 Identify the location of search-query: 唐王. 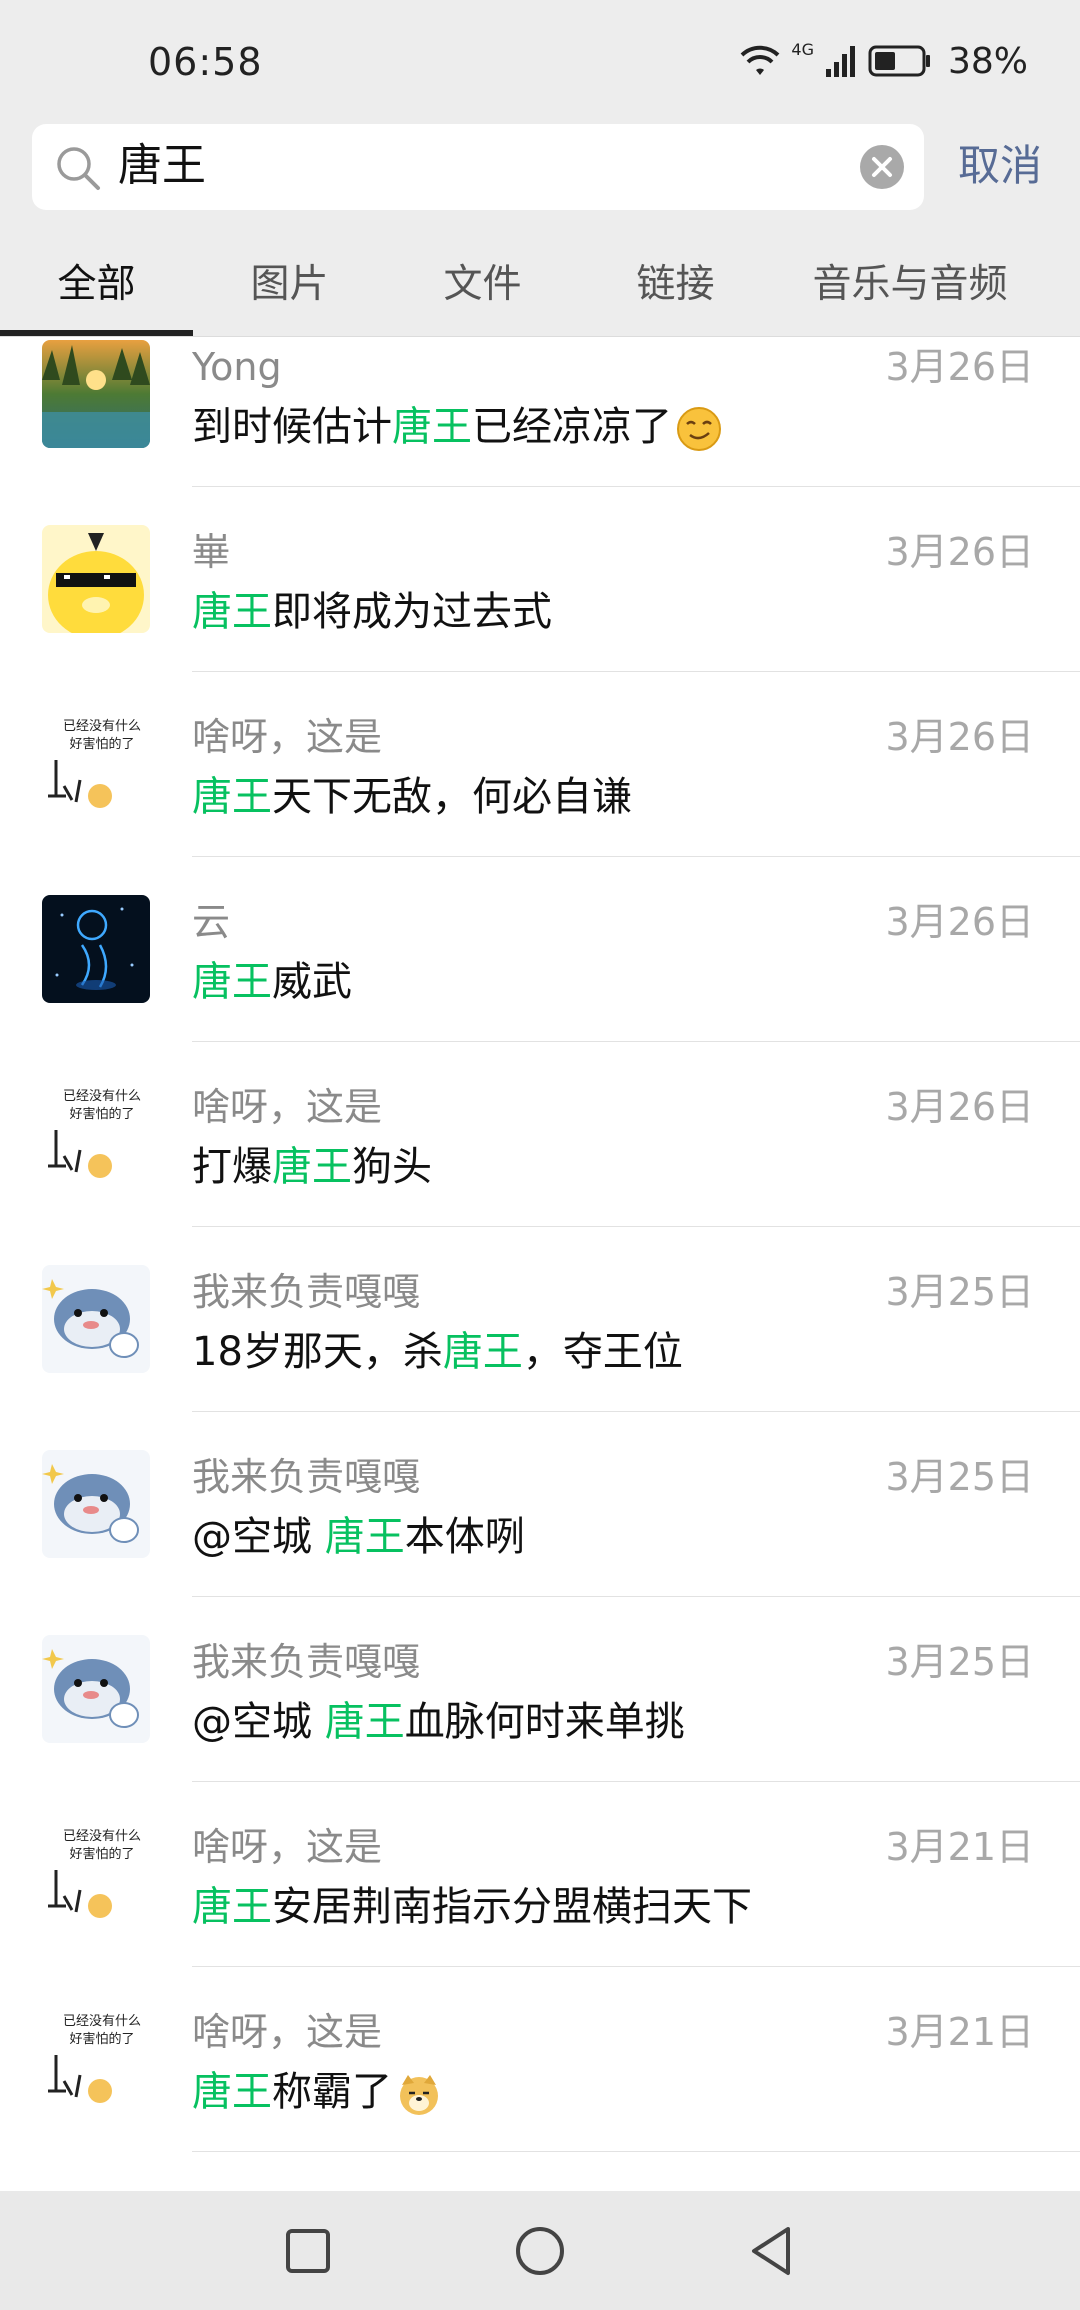
(162, 166).